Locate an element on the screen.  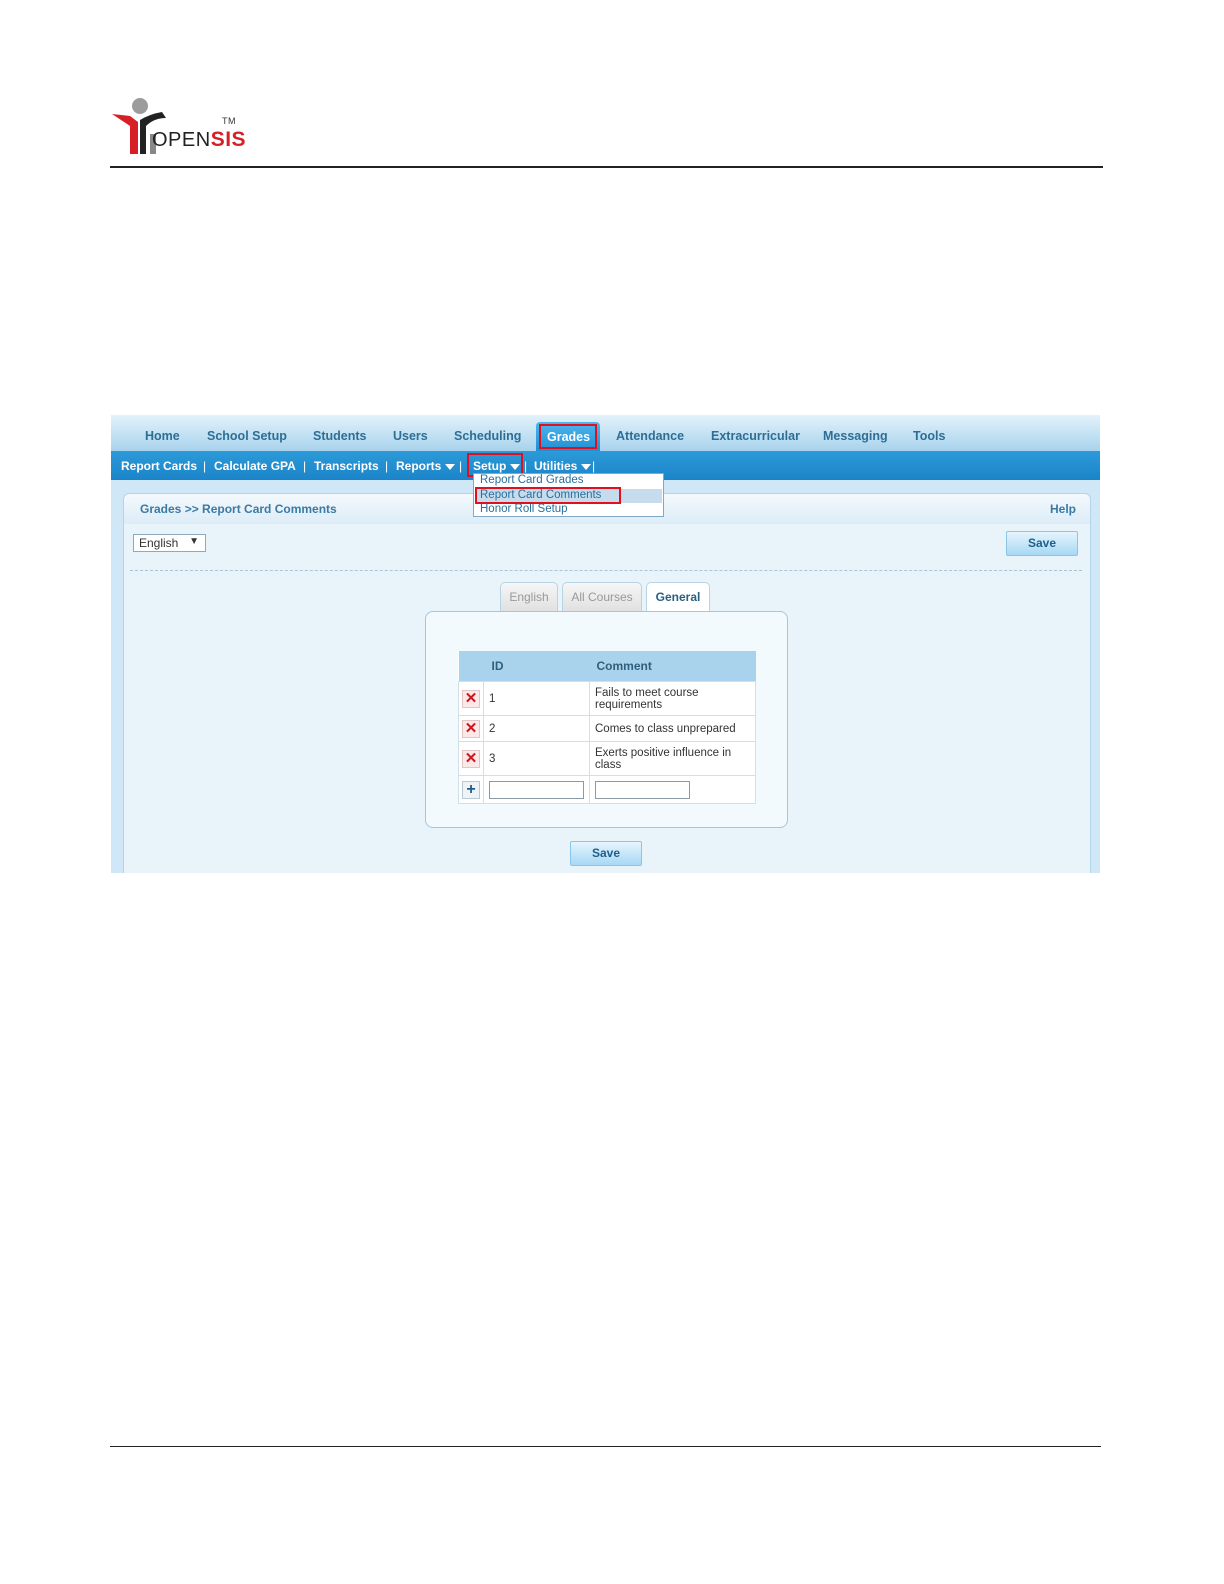
nav-home: Home is located at coordinates (162, 436).